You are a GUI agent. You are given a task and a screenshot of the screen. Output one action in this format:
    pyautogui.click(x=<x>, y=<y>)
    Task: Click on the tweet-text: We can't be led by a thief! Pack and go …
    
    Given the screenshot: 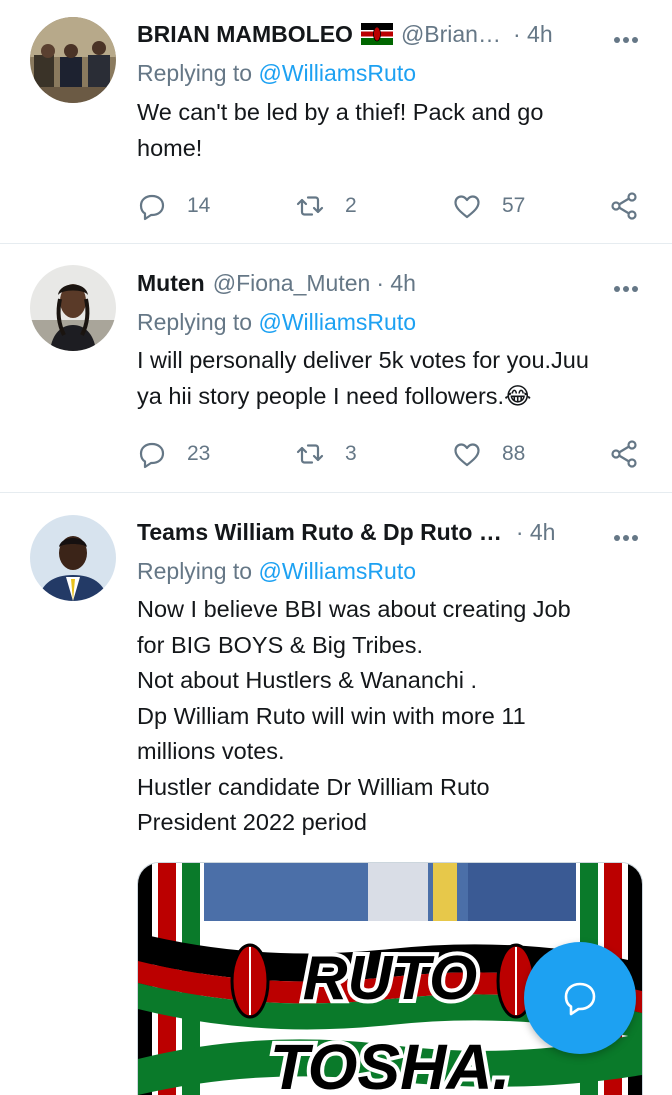 What is the action you would take?
    pyautogui.click(x=340, y=130)
    